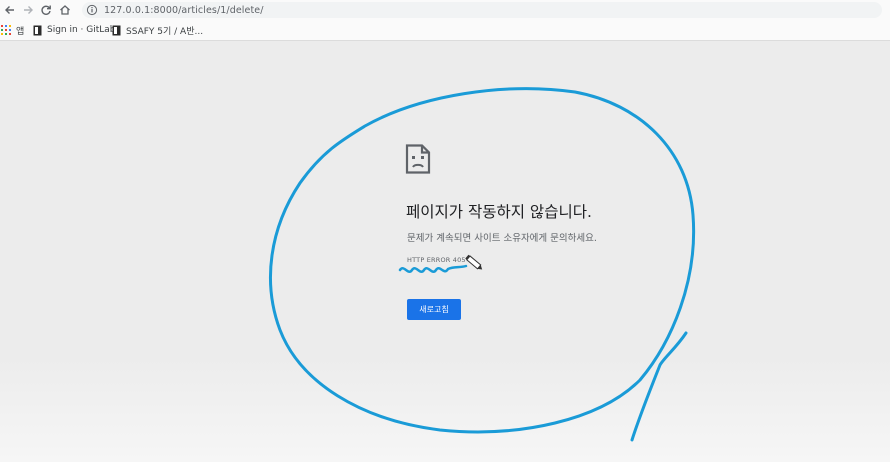  I want to click on home-button, so click(65, 10).